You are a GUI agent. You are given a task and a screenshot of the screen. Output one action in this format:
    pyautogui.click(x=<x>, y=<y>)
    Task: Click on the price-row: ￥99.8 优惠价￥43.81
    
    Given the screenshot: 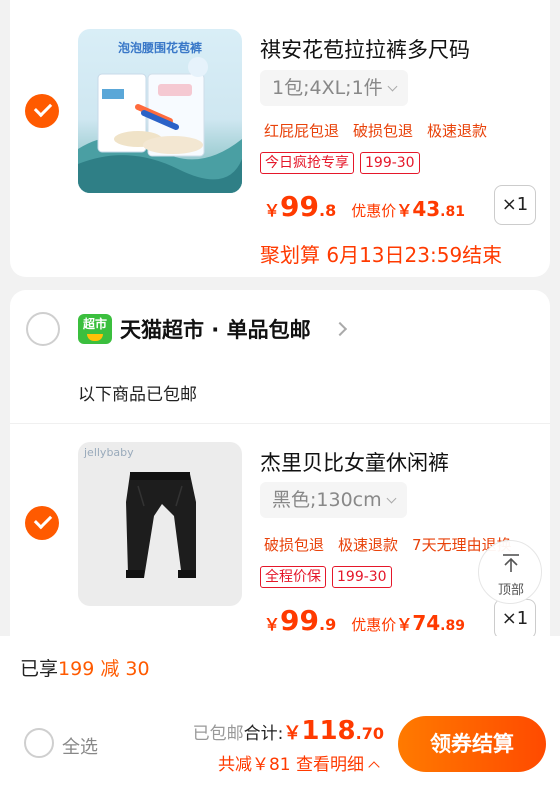 What is the action you would take?
    pyautogui.click(x=364, y=206)
    